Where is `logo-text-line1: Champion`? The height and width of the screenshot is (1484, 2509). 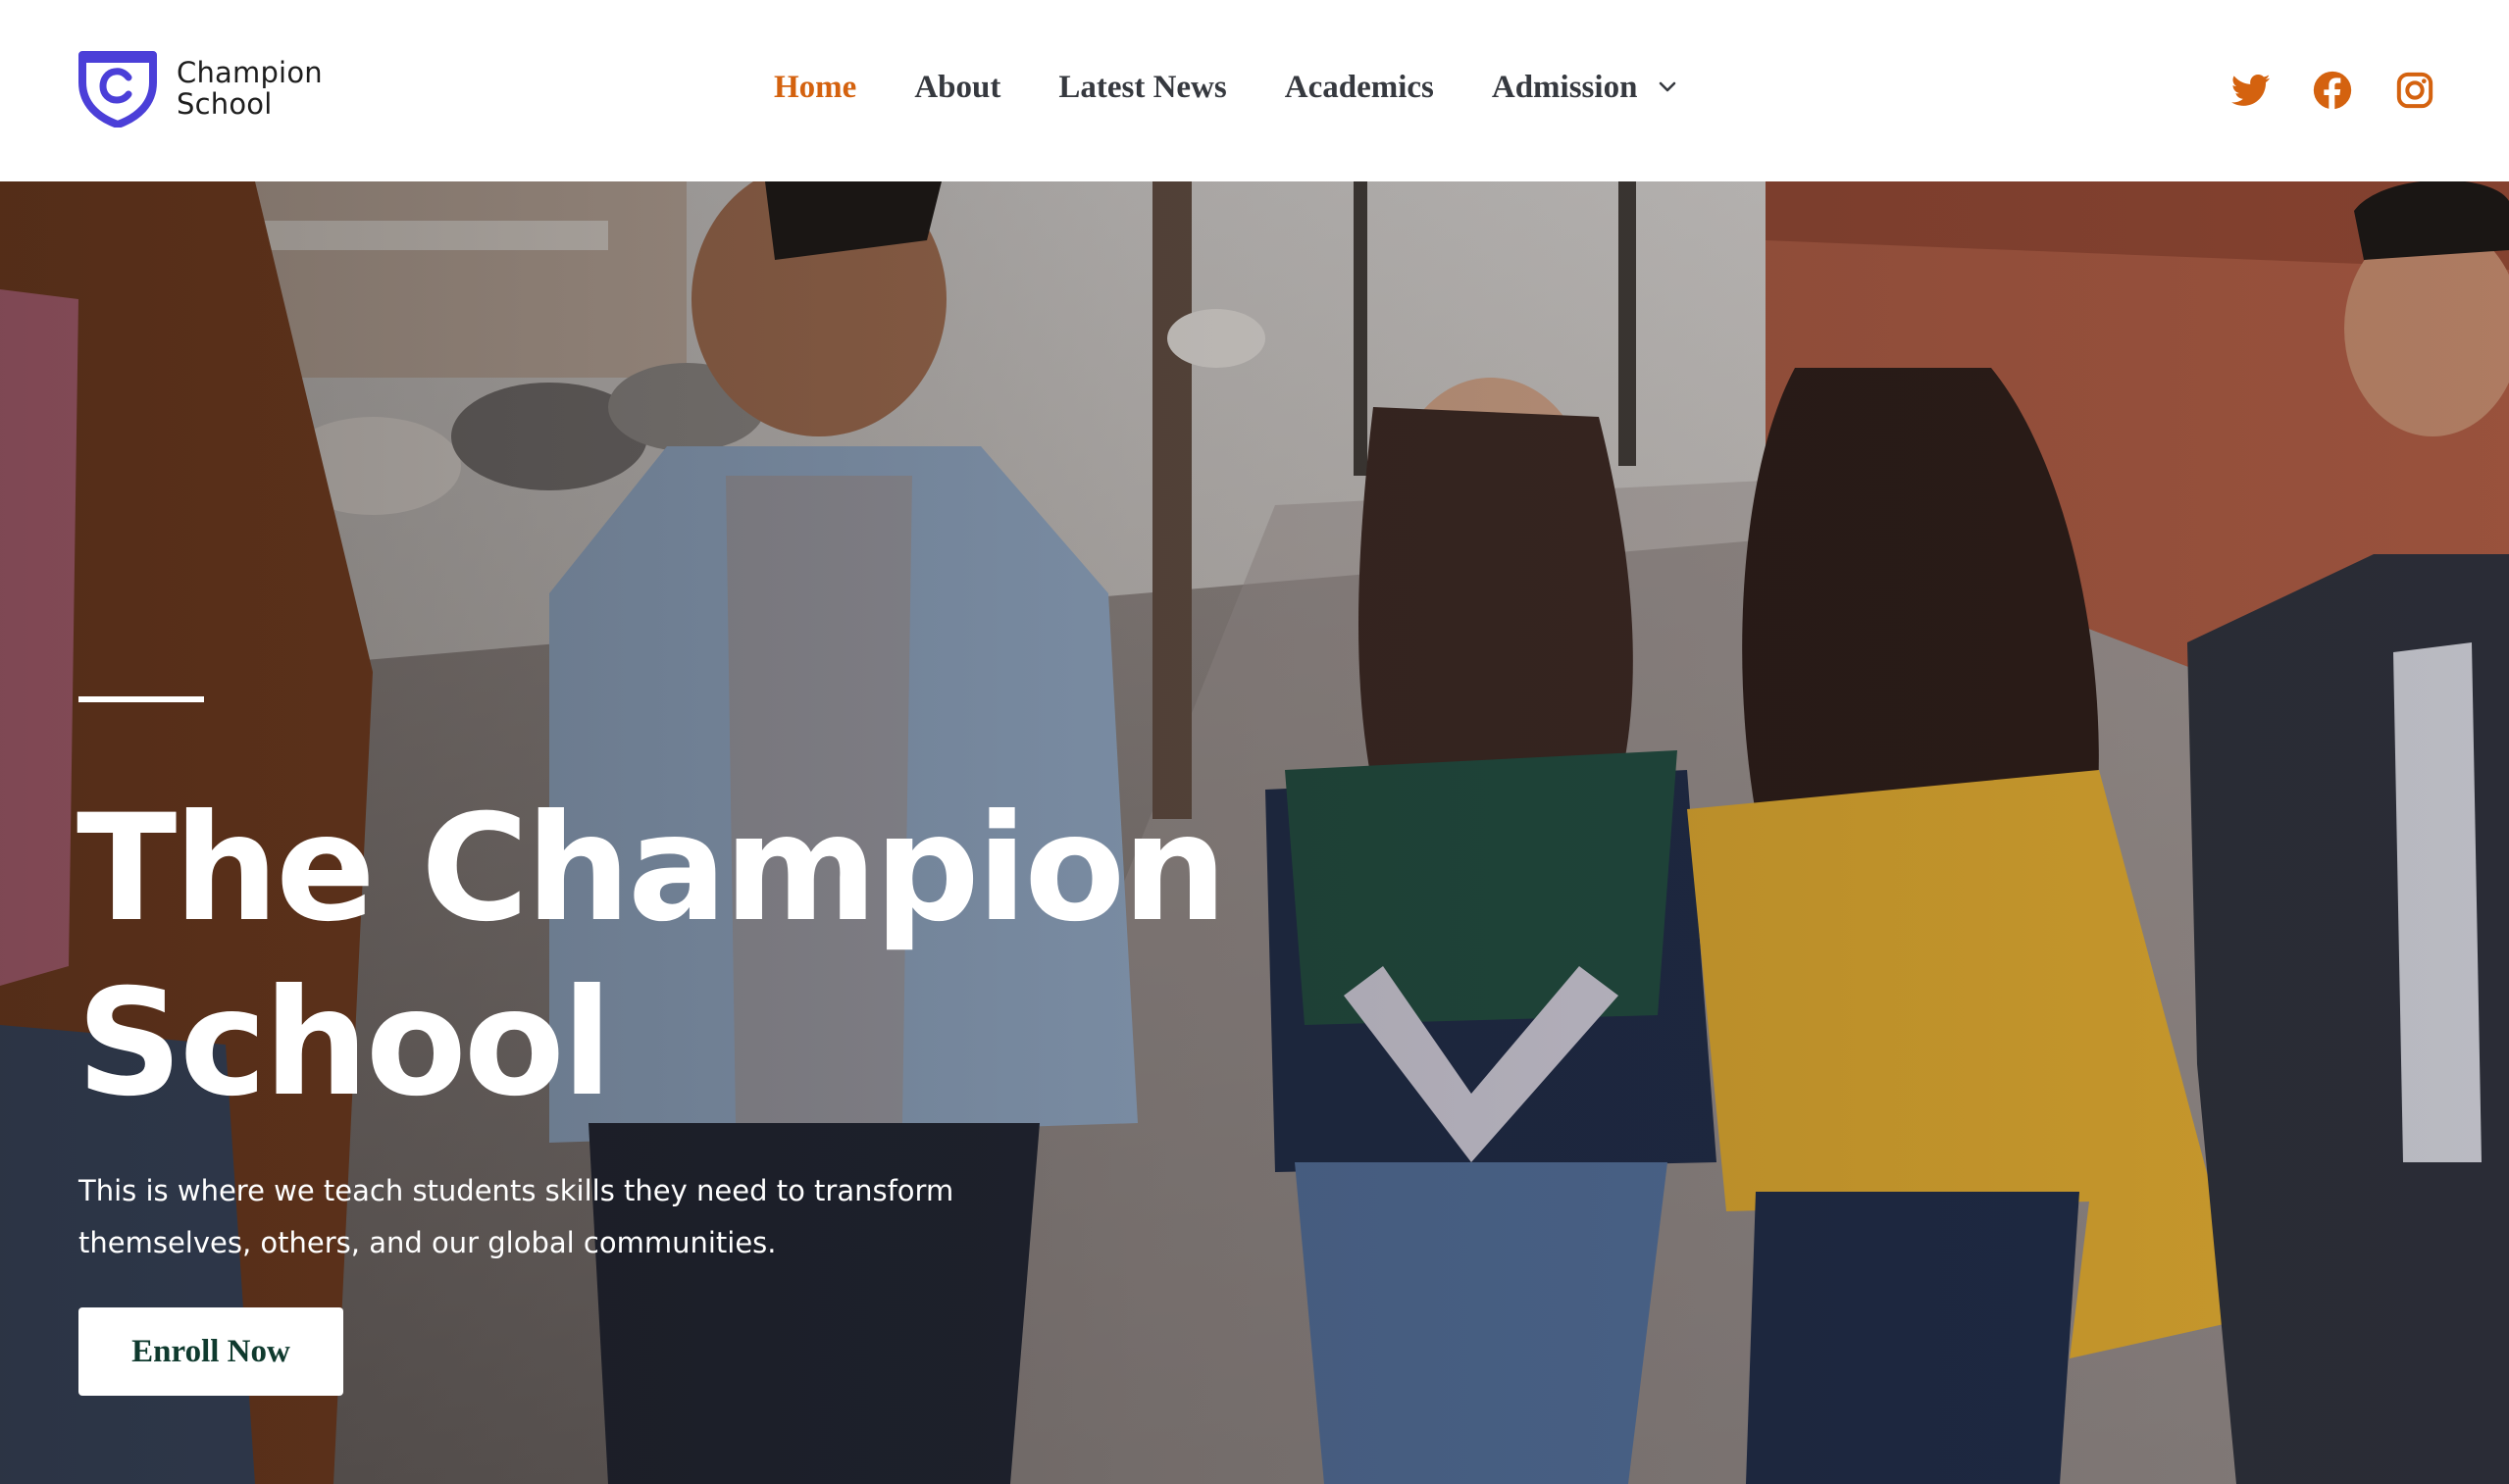
logo-text-line1: Champion is located at coordinates (250, 72).